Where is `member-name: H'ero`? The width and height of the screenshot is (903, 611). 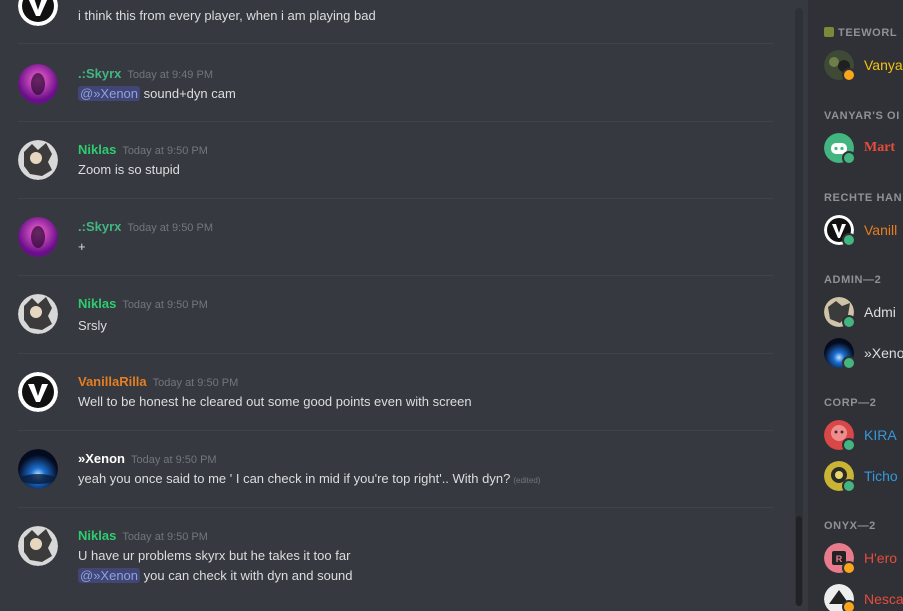
member-name: H'ero is located at coordinates (880, 558).